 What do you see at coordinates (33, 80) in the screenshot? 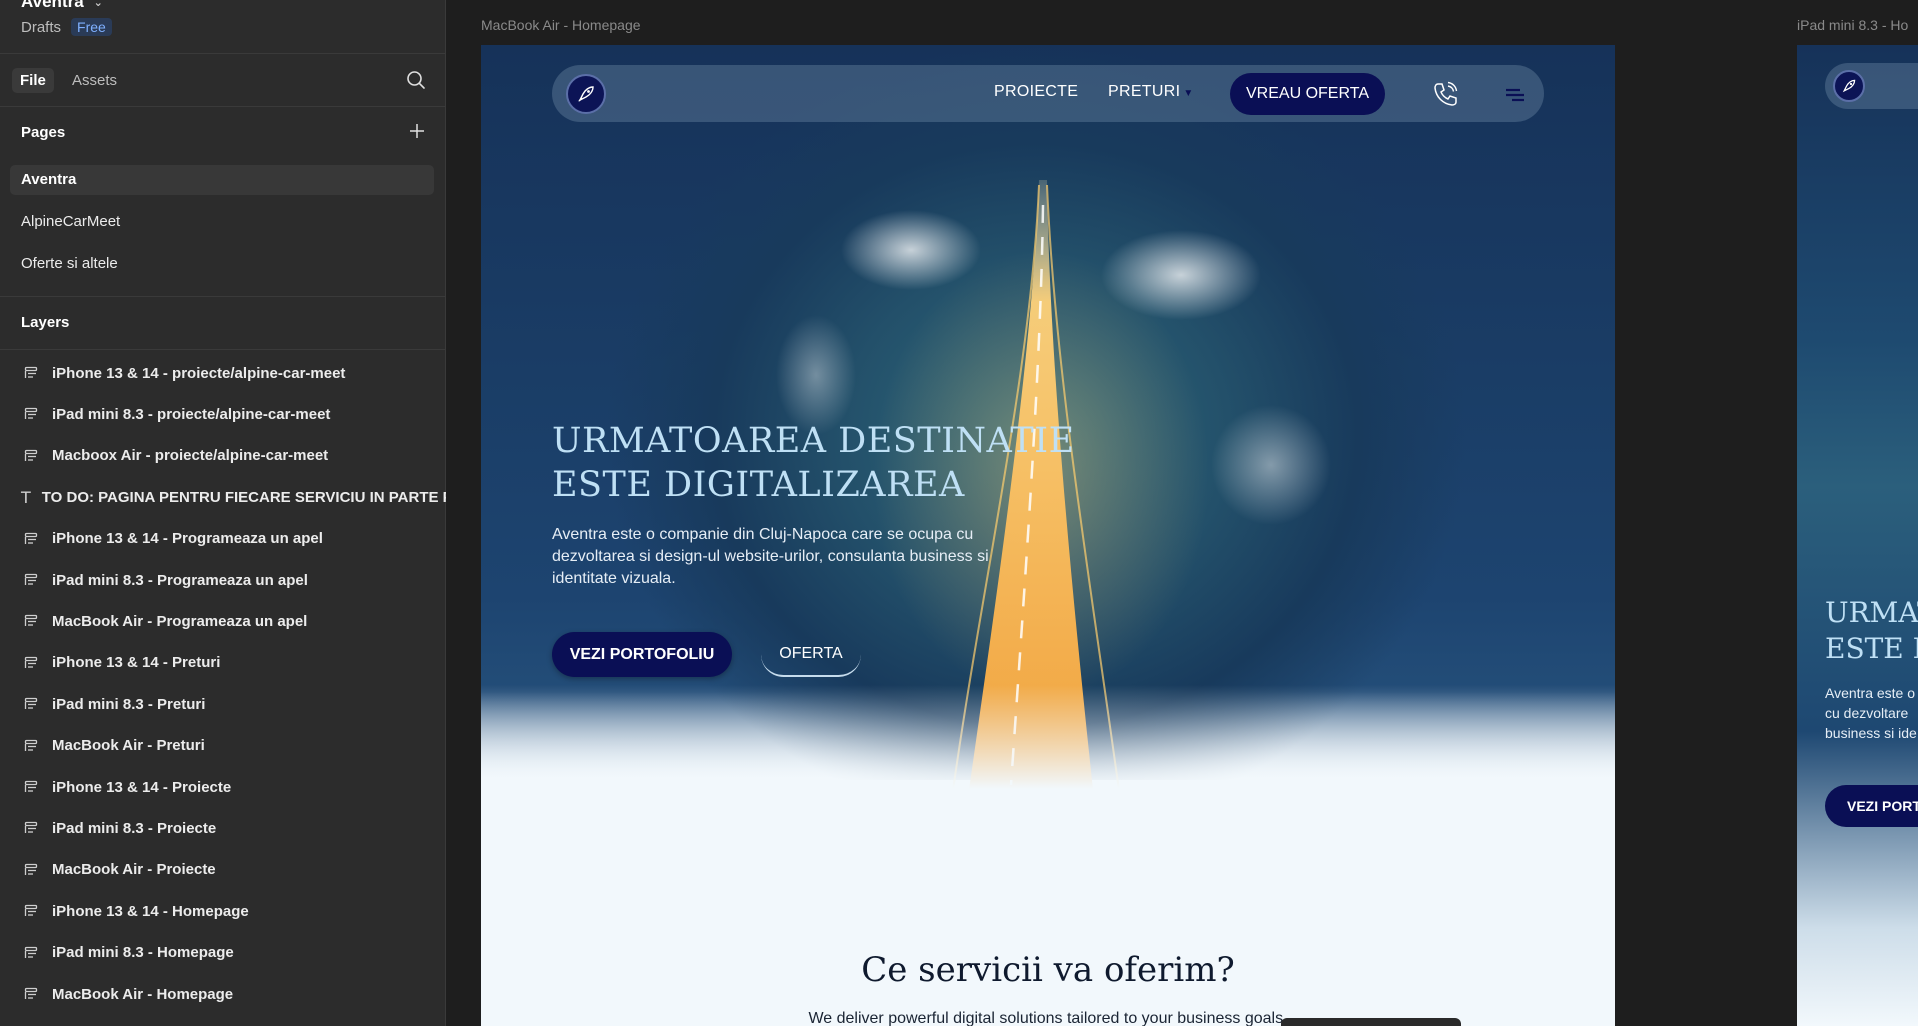
I see `tab-file: File` at bounding box center [33, 80].